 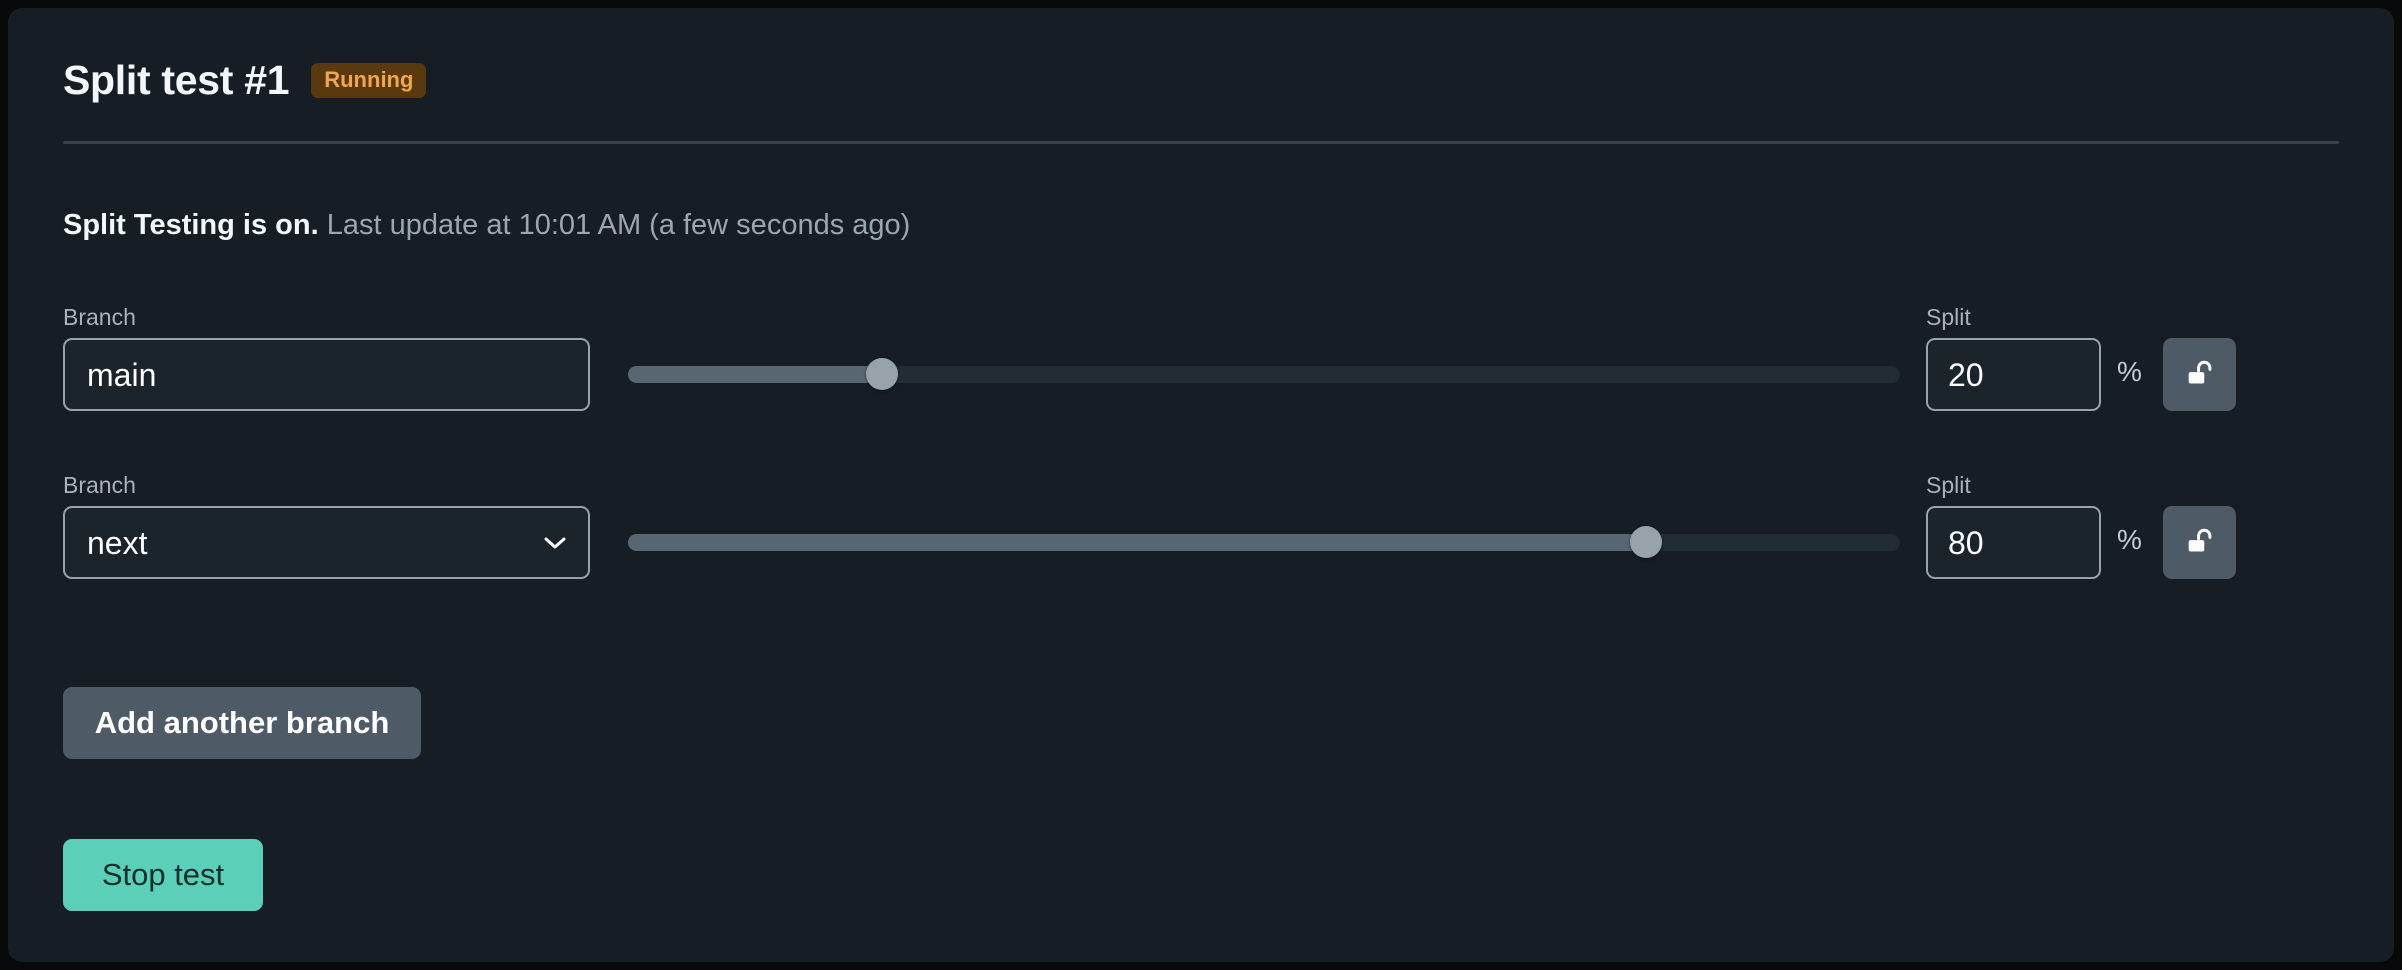 What do you see at coordinates (326, 542) in the screenshot?
I see `branch-select: next` at bounding box center [326, 542].